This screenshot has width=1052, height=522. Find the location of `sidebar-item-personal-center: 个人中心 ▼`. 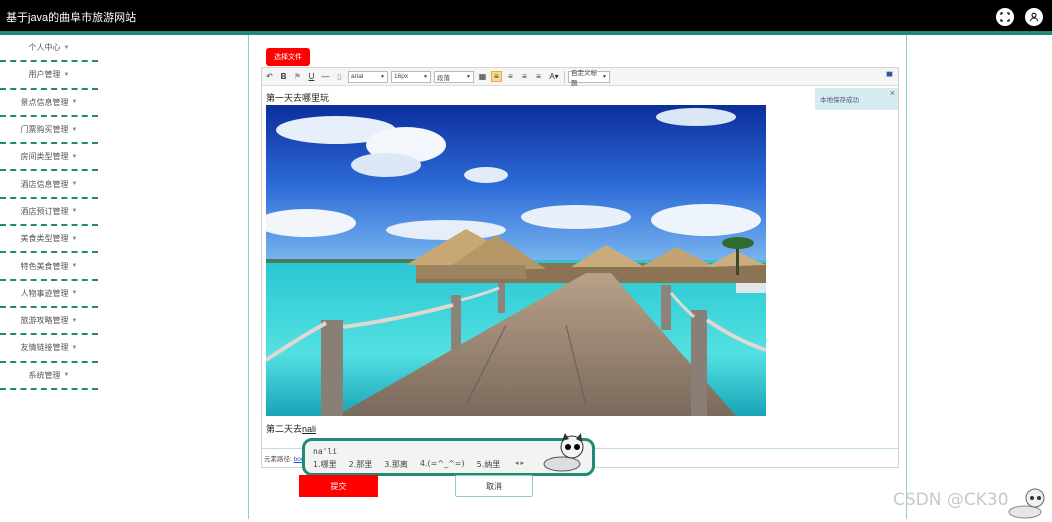

sidebar-item-personal-center: 个人中心 ▼ is located at coordinates (49, 49).